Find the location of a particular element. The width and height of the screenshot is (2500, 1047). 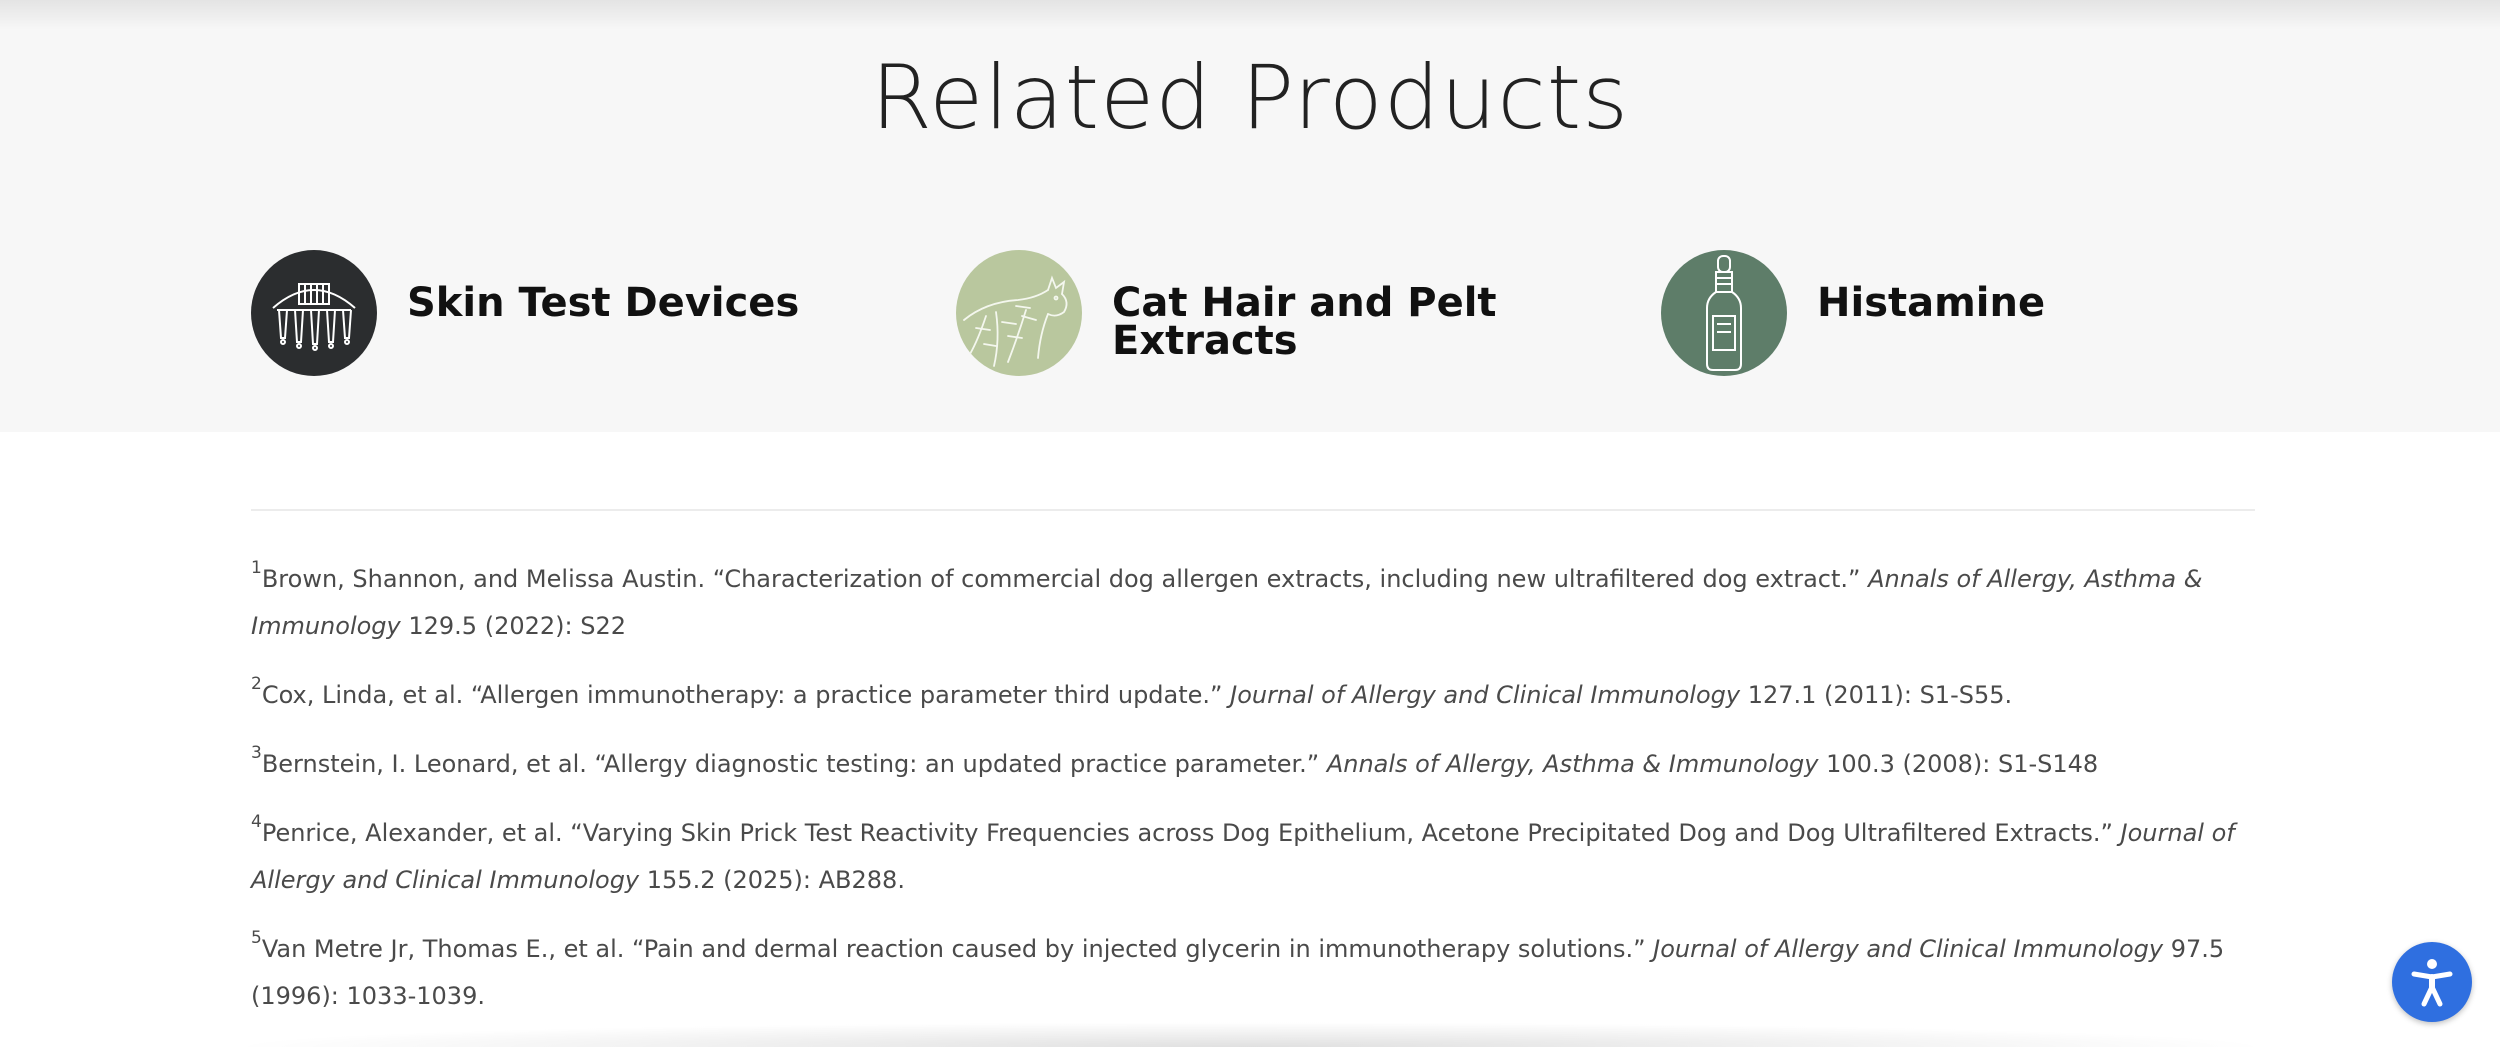

product-name: Cat Hair and Pelt Extracts is located at coordinates (1304, 322).